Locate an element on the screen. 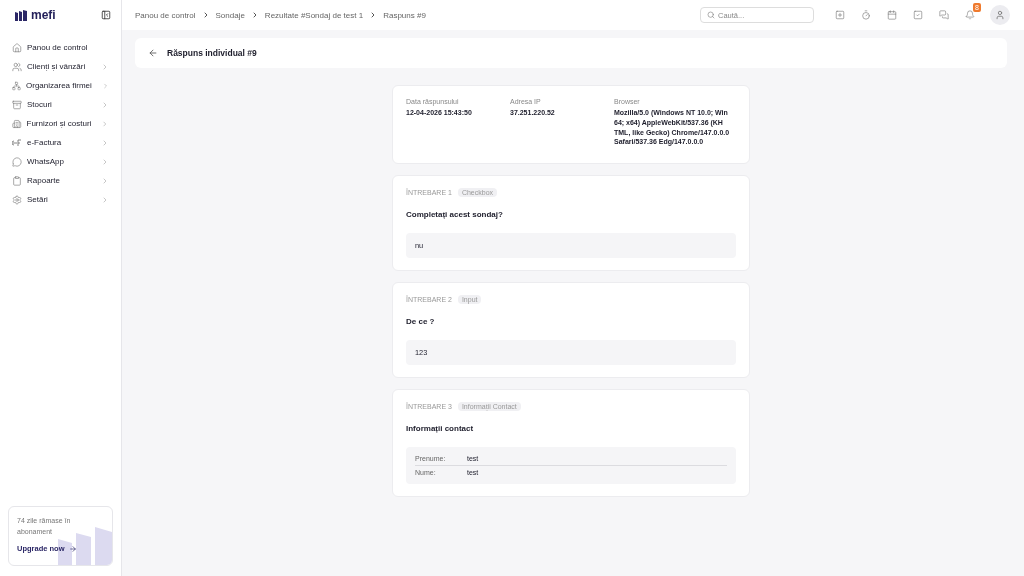 The width and height of the screenshot is (1024, 576). logo-icon is located at coordinates (21, 15).